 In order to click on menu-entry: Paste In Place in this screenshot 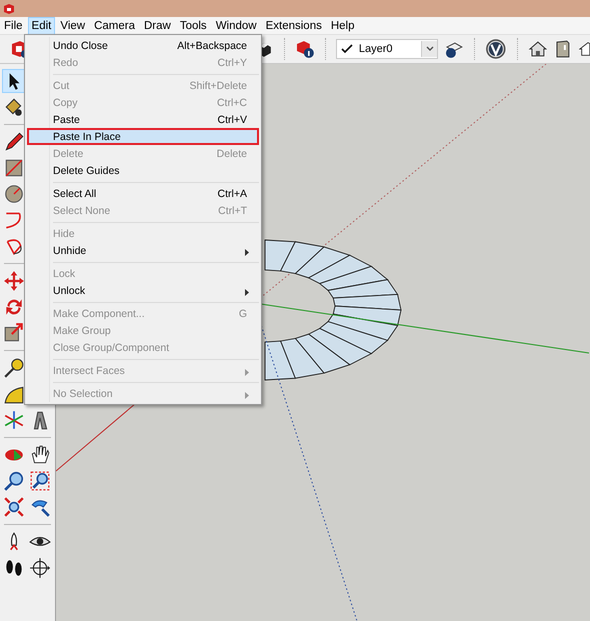, I will do `click(143, 136)`.